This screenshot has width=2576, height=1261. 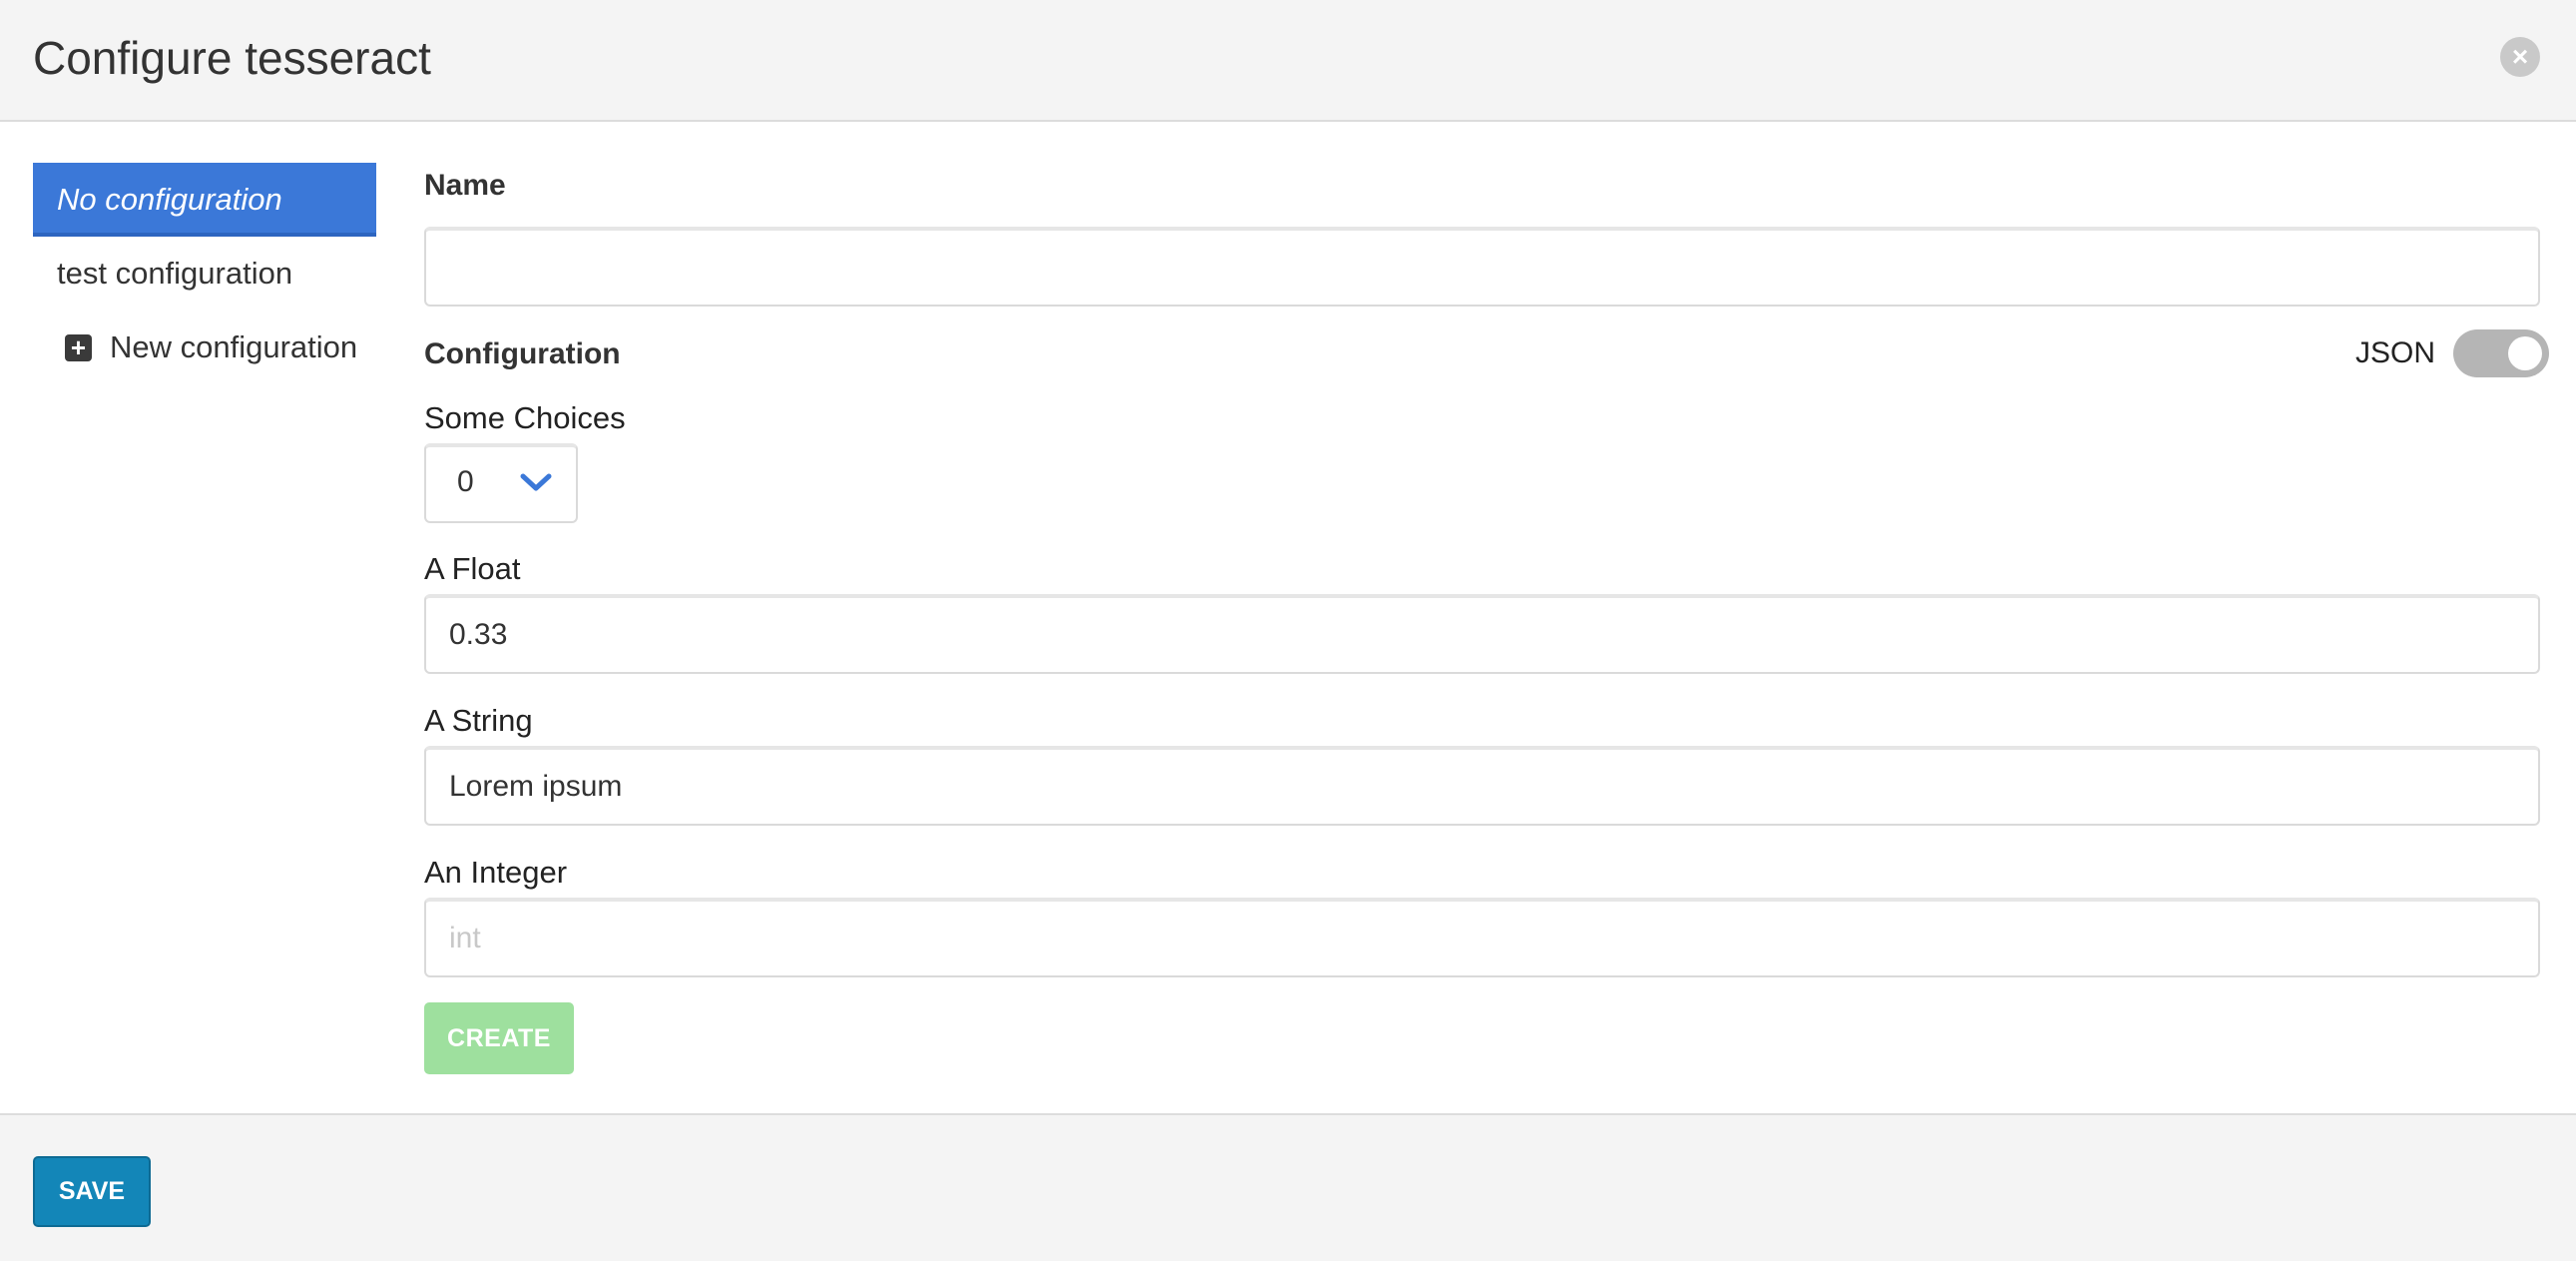 I want to click on modal-header: Configure tesseract ×, so click(x=1288, y=61).